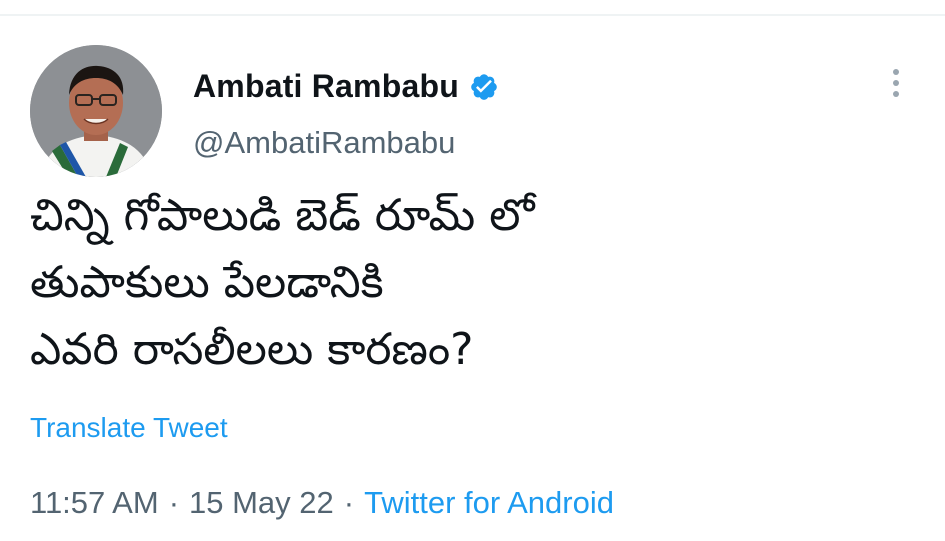 This screenshot has height=541, width=945. I want to click on tweet-text-line: చిన్ని గోపాలుడి బెడ్ రూమ్ లో, so click(282, 215).